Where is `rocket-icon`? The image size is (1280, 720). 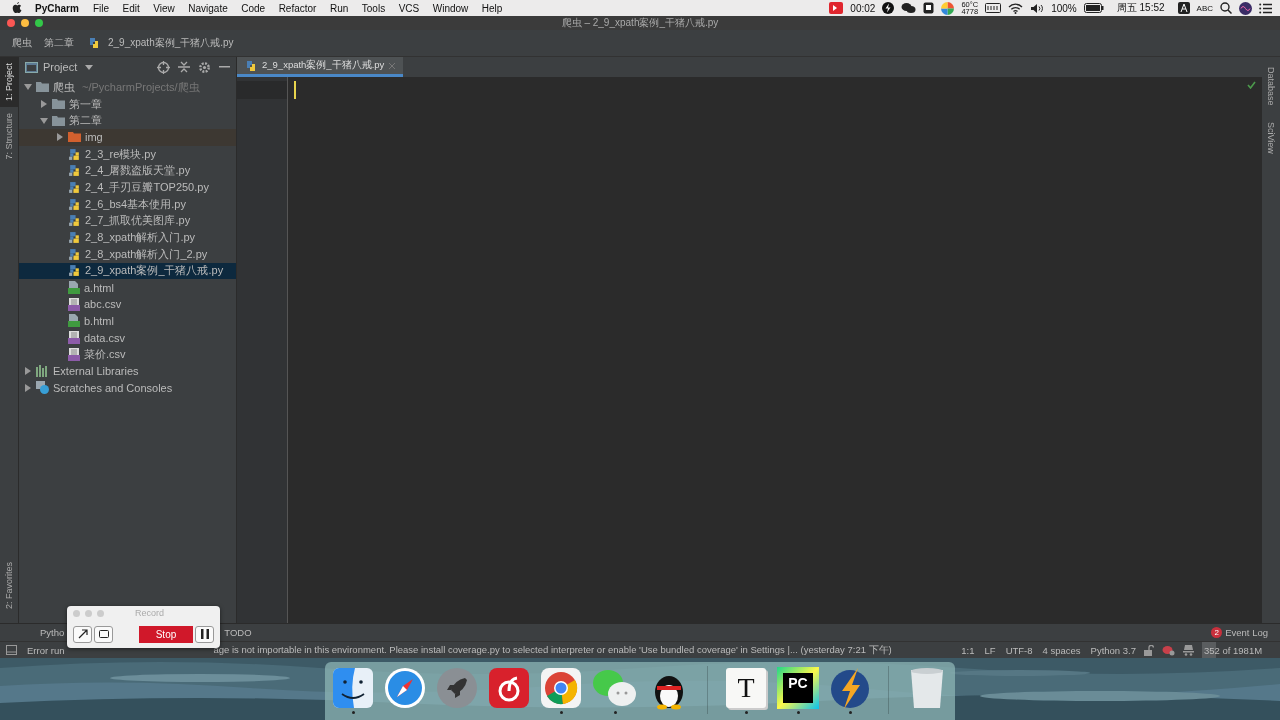 rocket-icon is located at coordinates (457, 688).